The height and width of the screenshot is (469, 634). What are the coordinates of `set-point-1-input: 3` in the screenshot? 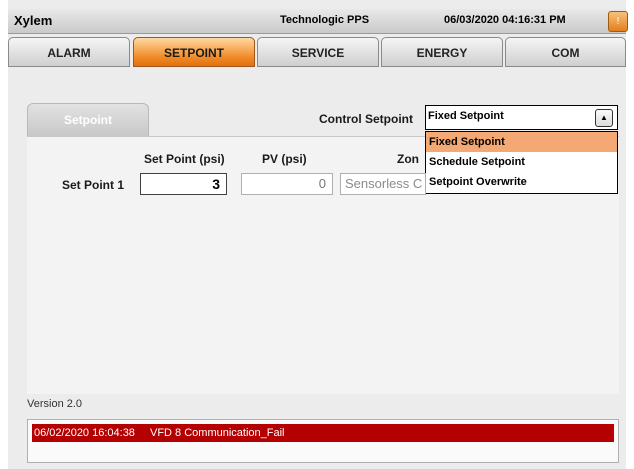 It's located at (183, 184).